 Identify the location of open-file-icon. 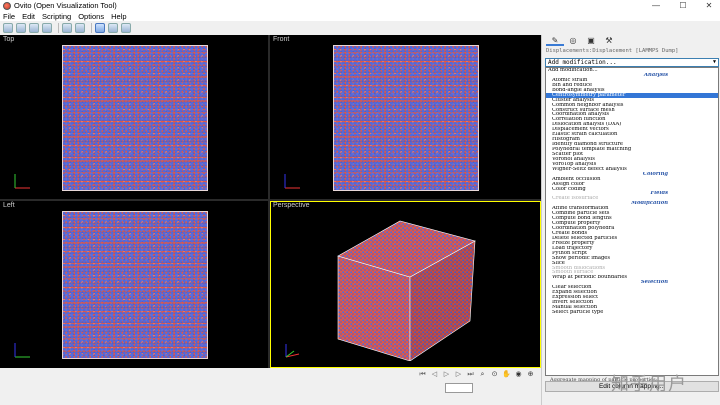
(8, 28).